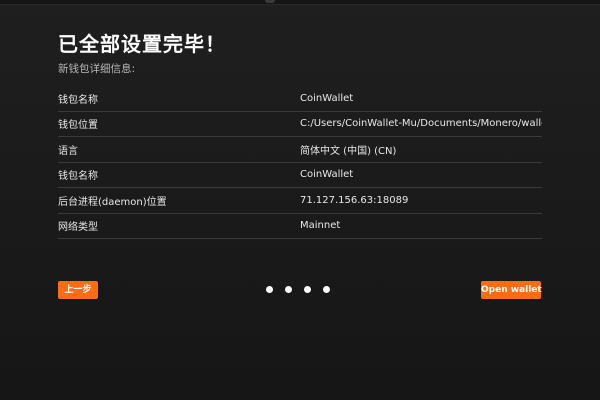  I want to click on detail-row-network-type: 网络类型 Mainnet, so click(300, 226).